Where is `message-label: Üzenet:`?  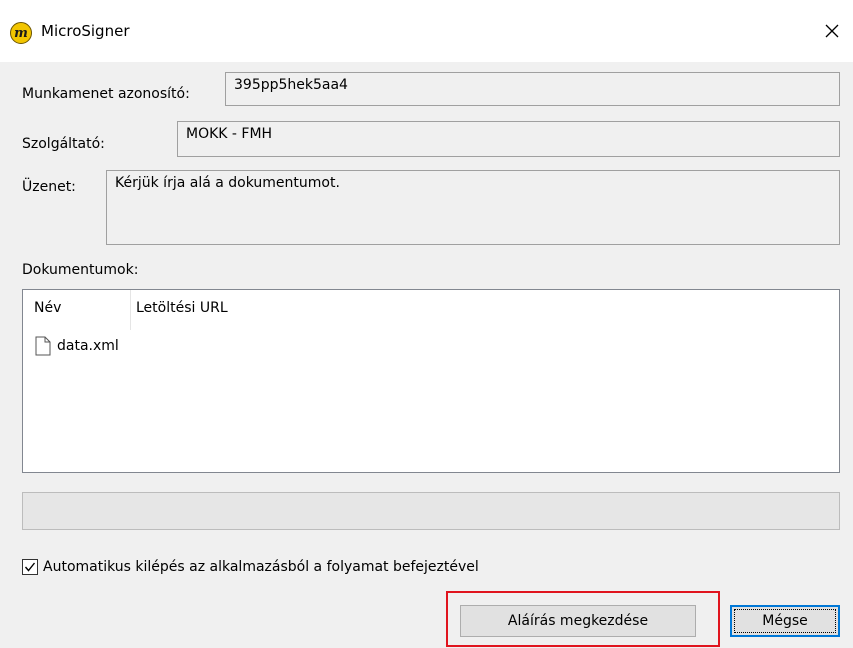 message-label: Üzenet: is located at coordinates (49, 187).